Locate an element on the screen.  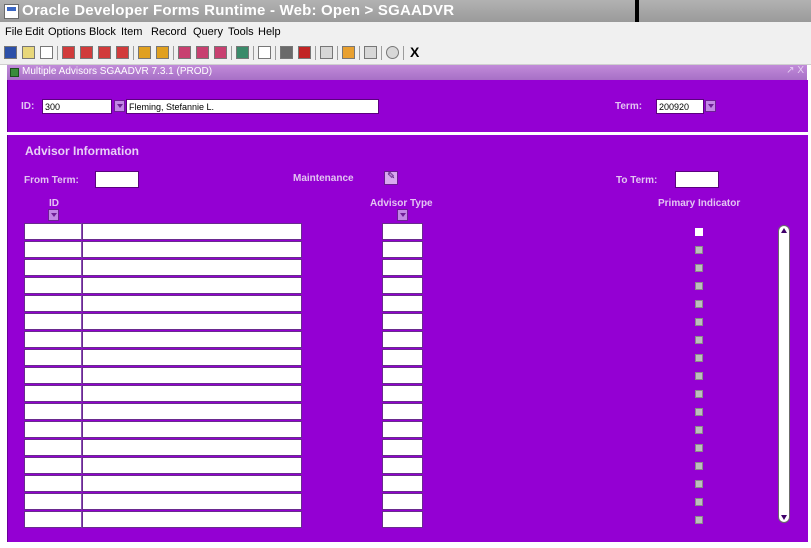
menu-item: Item is located at coordinates (131, 32).